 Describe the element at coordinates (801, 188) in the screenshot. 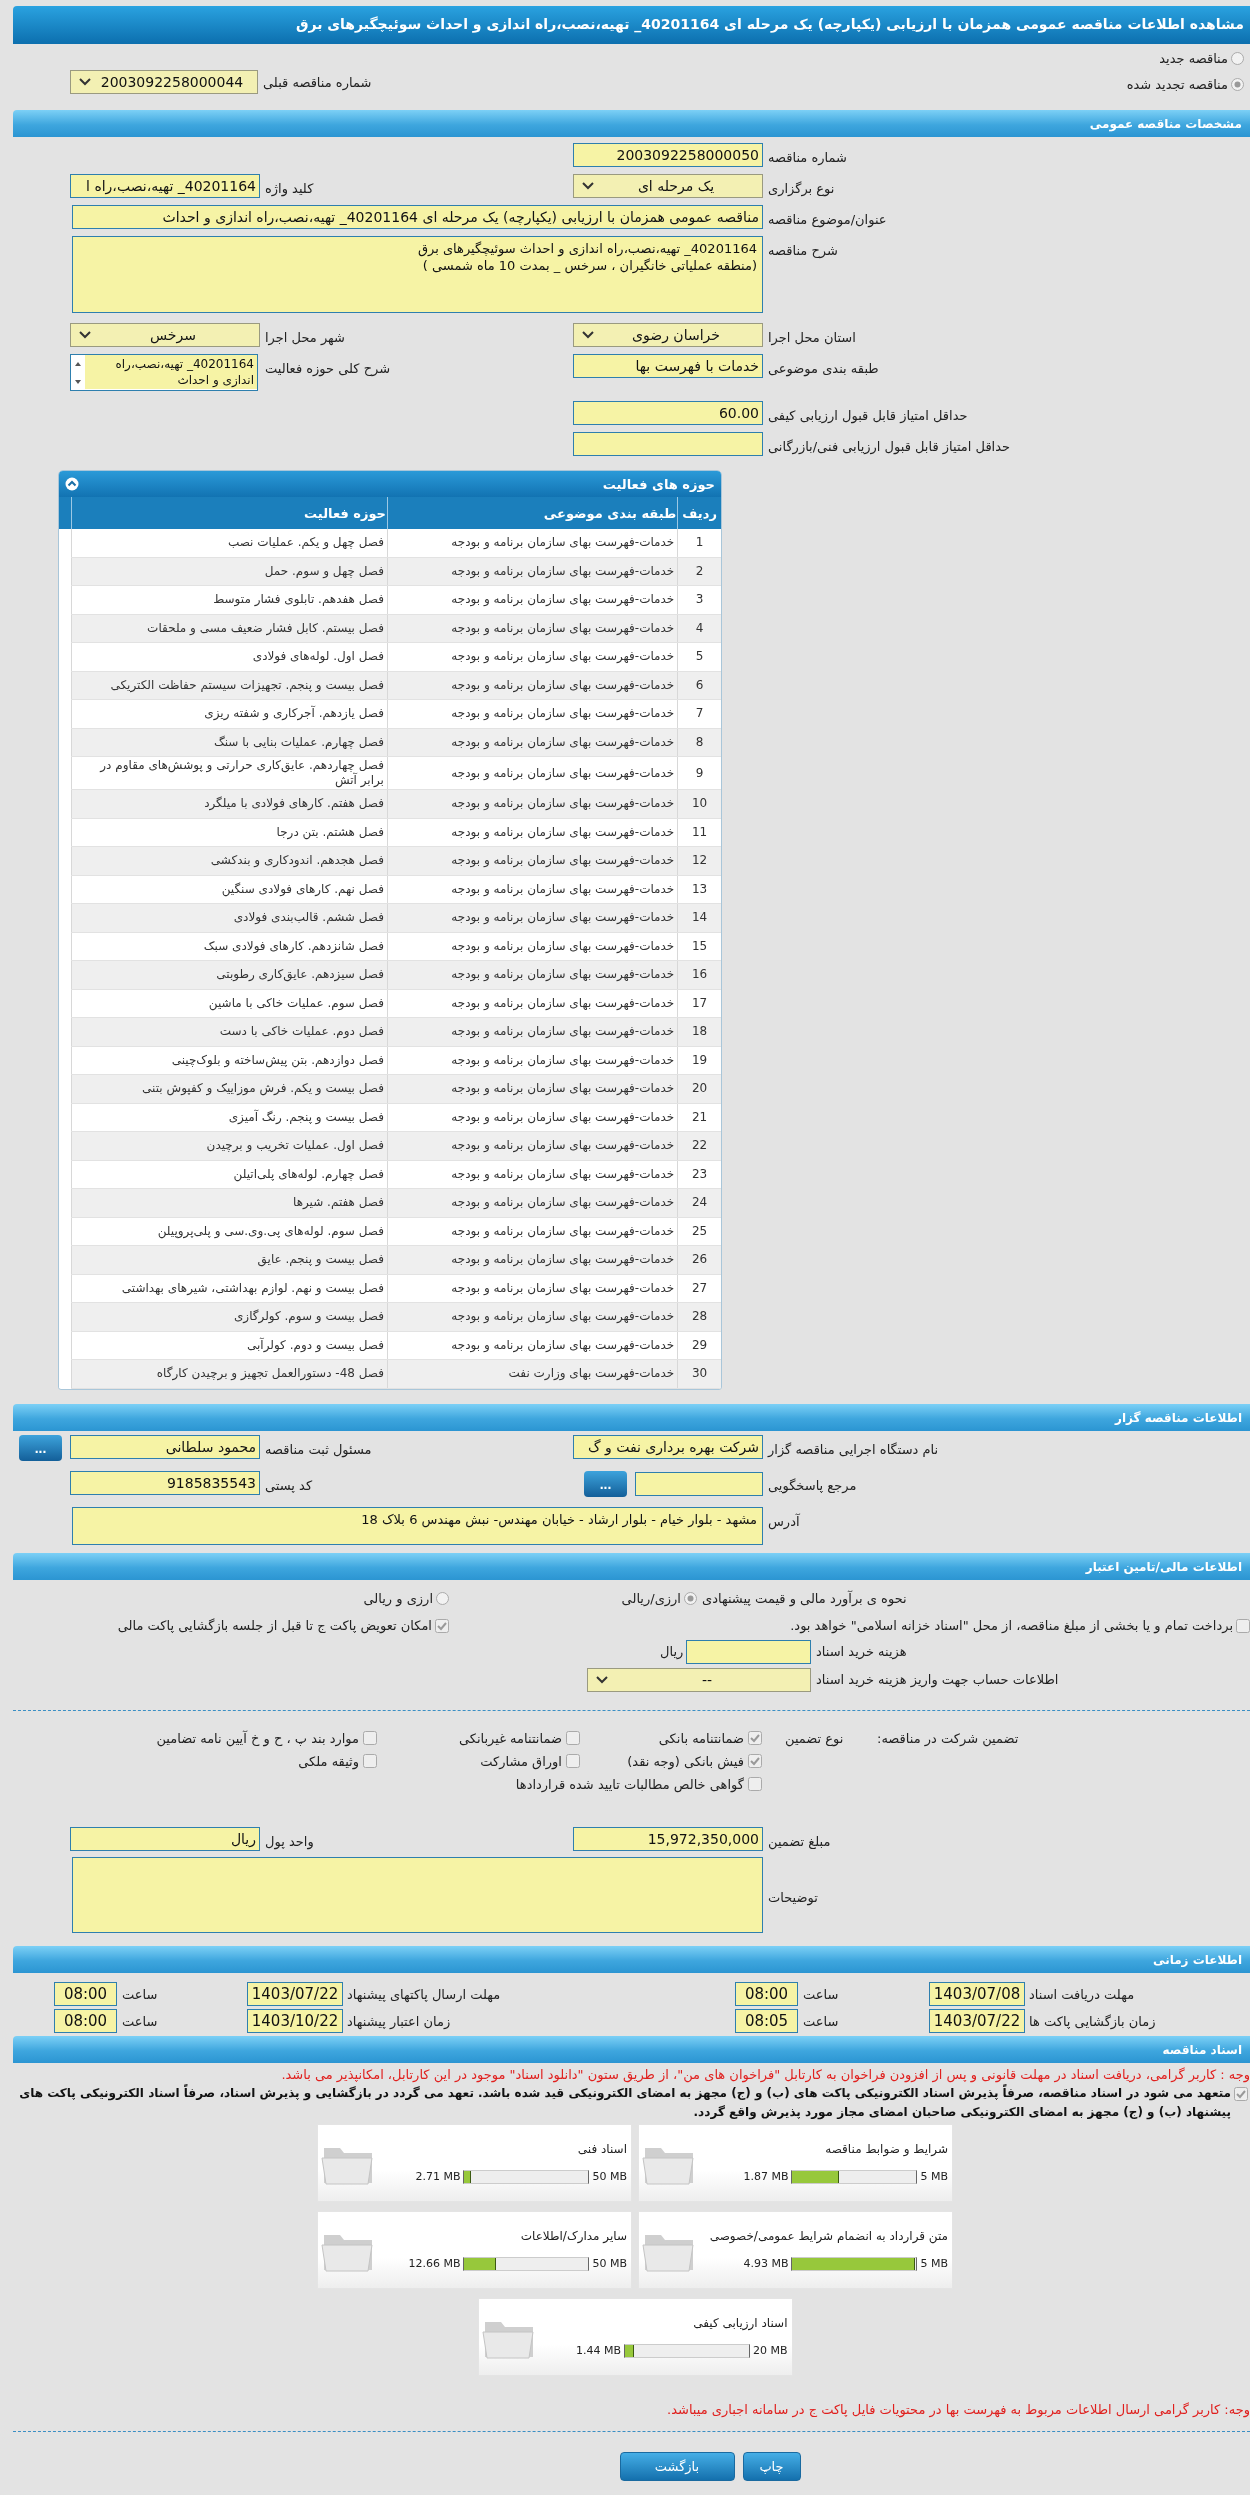

I see `field-label: نوع برگزاری` at that location.